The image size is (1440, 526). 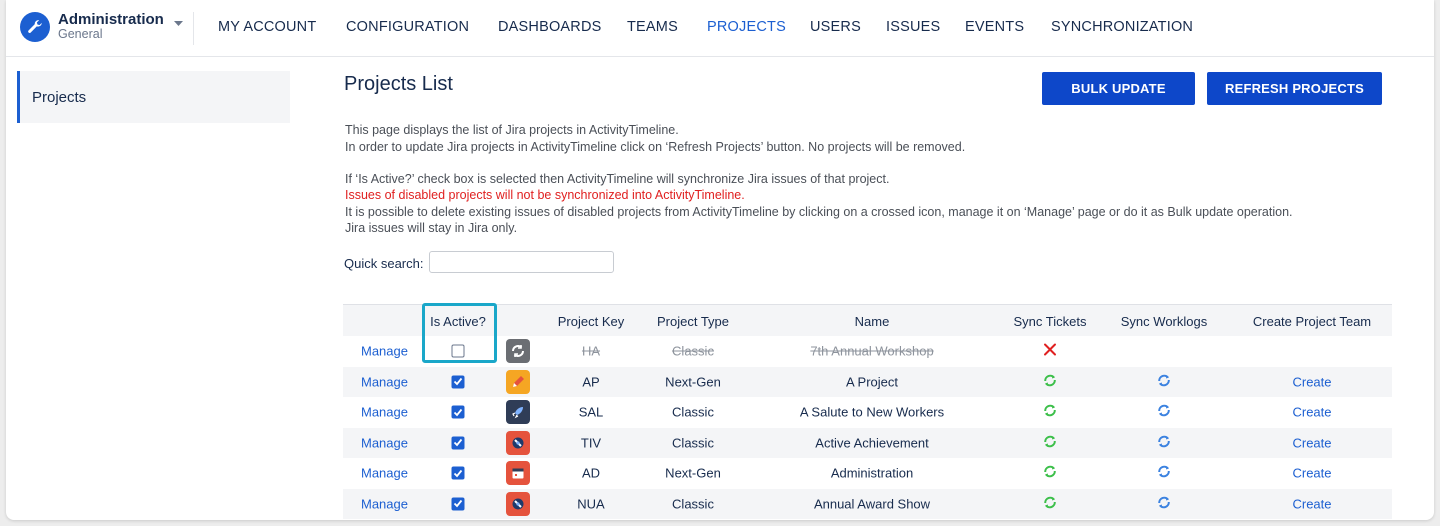 What do you see at coordinates (591, 504) in the screenshot?
I see `project-key: NUA` at bounding box center [591, 504].